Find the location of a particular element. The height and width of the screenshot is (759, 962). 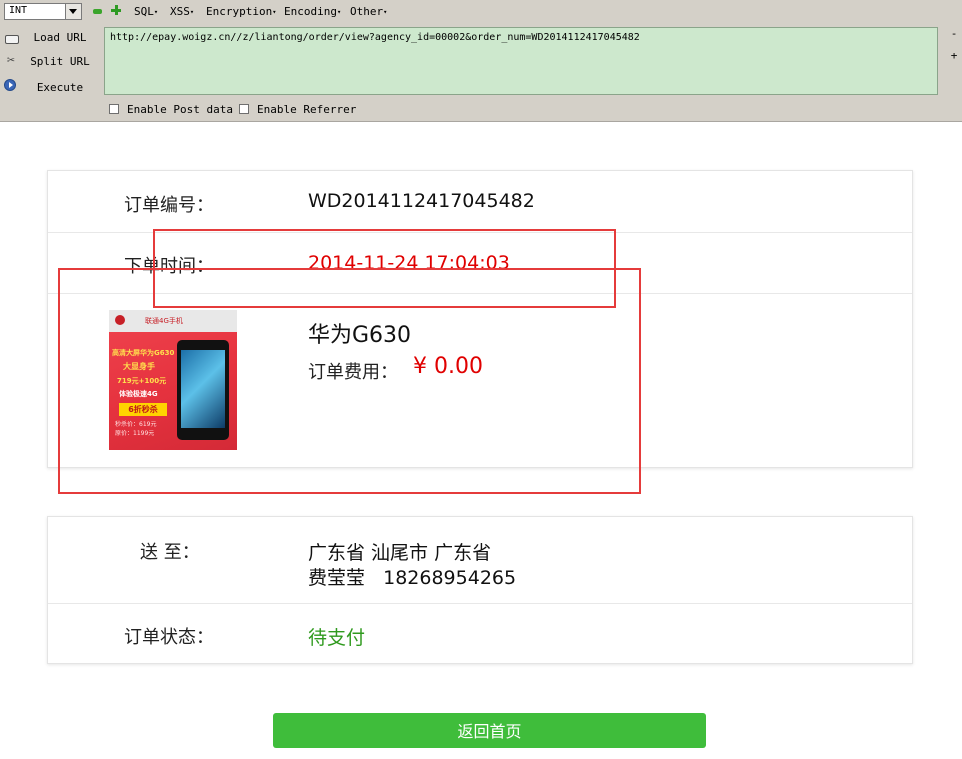

type-select: INT is located at coordinates (43, 11).